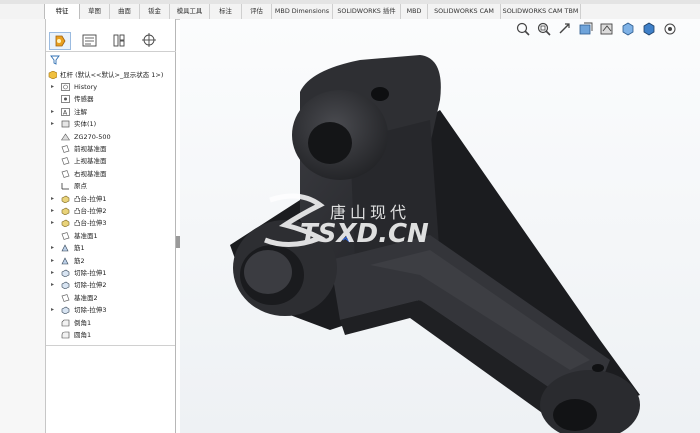  I want to click on tree-item-label: 圆角1, so click(83, 335).